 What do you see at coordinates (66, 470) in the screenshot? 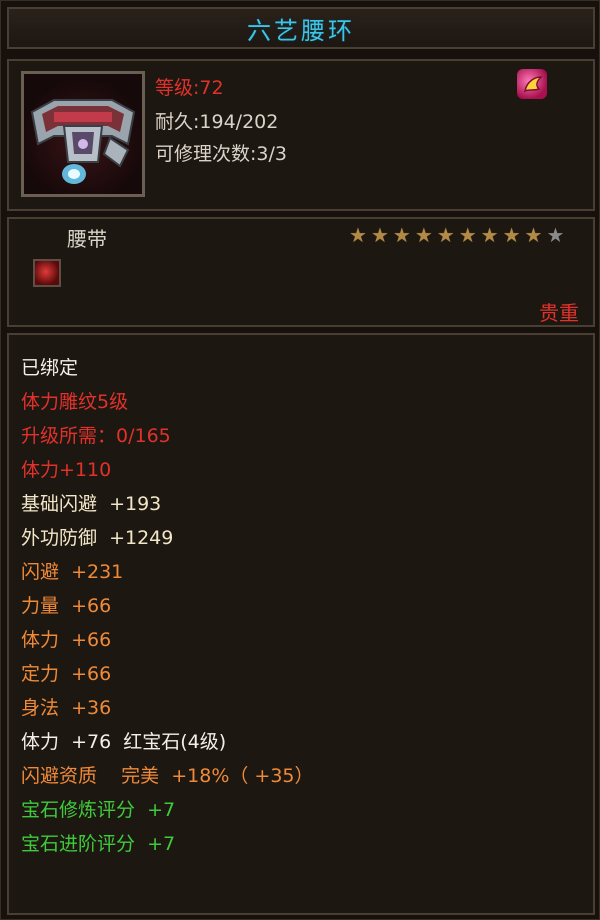
I see `attribute-line: 体力+110` at bounding box center [66, 470].